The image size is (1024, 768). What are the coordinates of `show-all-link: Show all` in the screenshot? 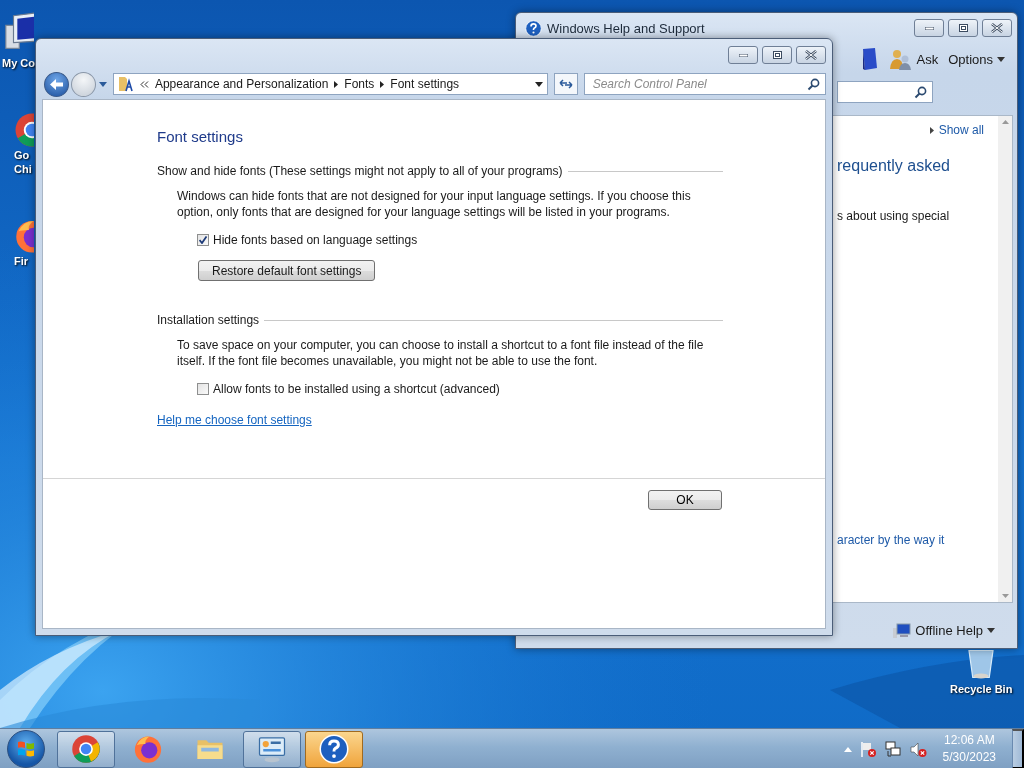 It's located at (956, 130).